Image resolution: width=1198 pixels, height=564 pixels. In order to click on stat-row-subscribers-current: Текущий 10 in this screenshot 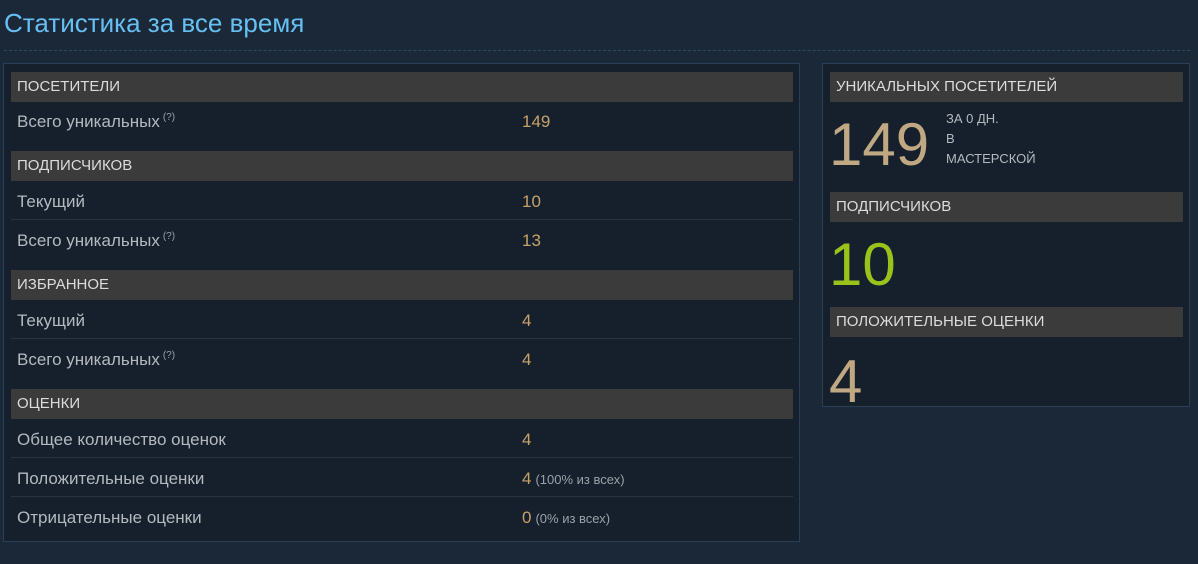, I will do `click(402, 201)`.